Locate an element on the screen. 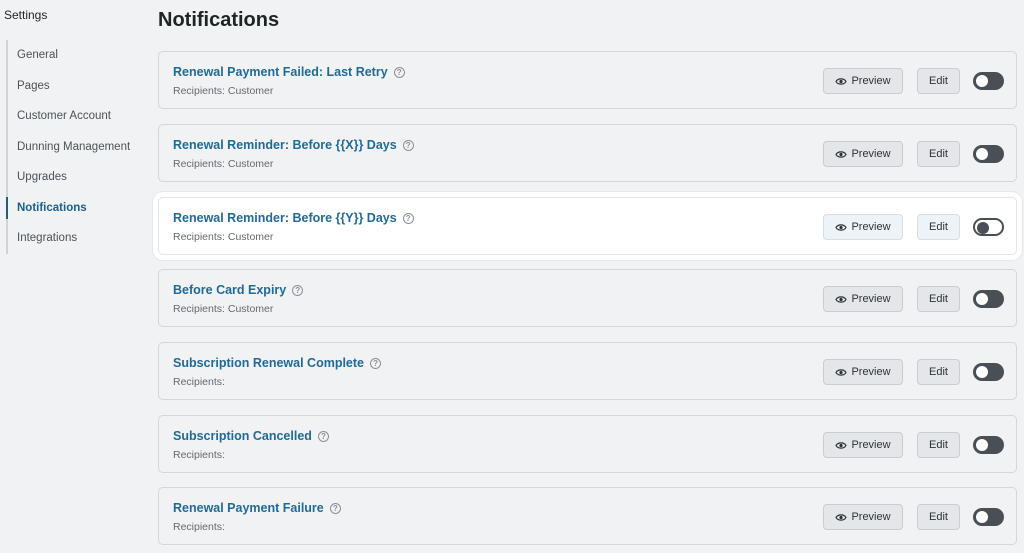  notification-title-link: Before Card Expiry? is located at coordinates (238, 290).